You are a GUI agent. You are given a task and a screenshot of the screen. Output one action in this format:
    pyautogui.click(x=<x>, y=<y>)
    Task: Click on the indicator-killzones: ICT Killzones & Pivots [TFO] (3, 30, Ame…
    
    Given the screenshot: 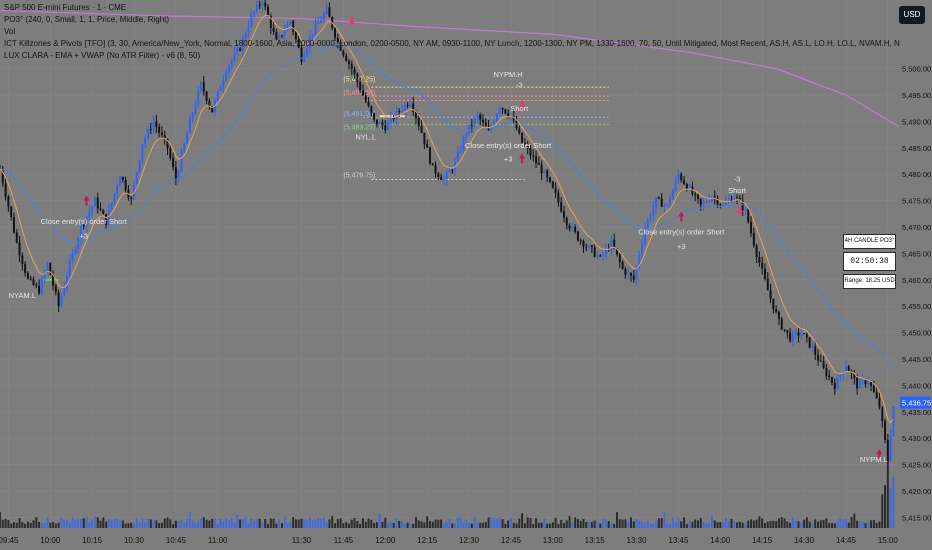 What is the action you would take?
    pyautogui.click(x=452, y=44)
    